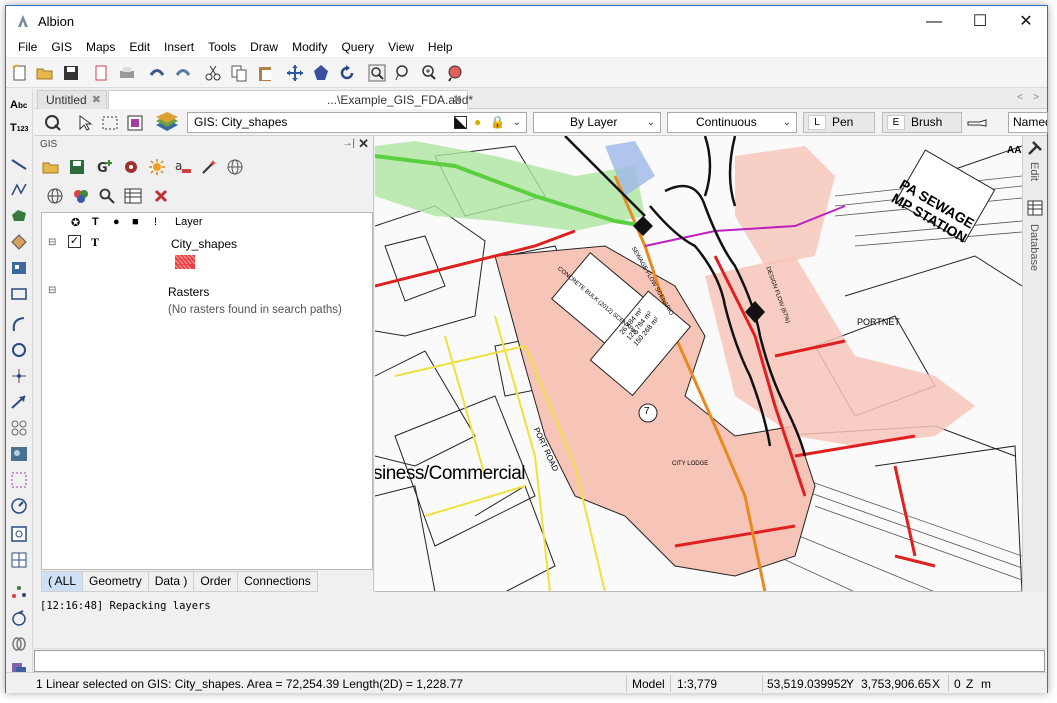 This screenshot has height=703, width=1057. What do you see at coordinates (222, 47) in the screenshot?
I see `menu-tools: Tools` at bounding box center [222, 47].